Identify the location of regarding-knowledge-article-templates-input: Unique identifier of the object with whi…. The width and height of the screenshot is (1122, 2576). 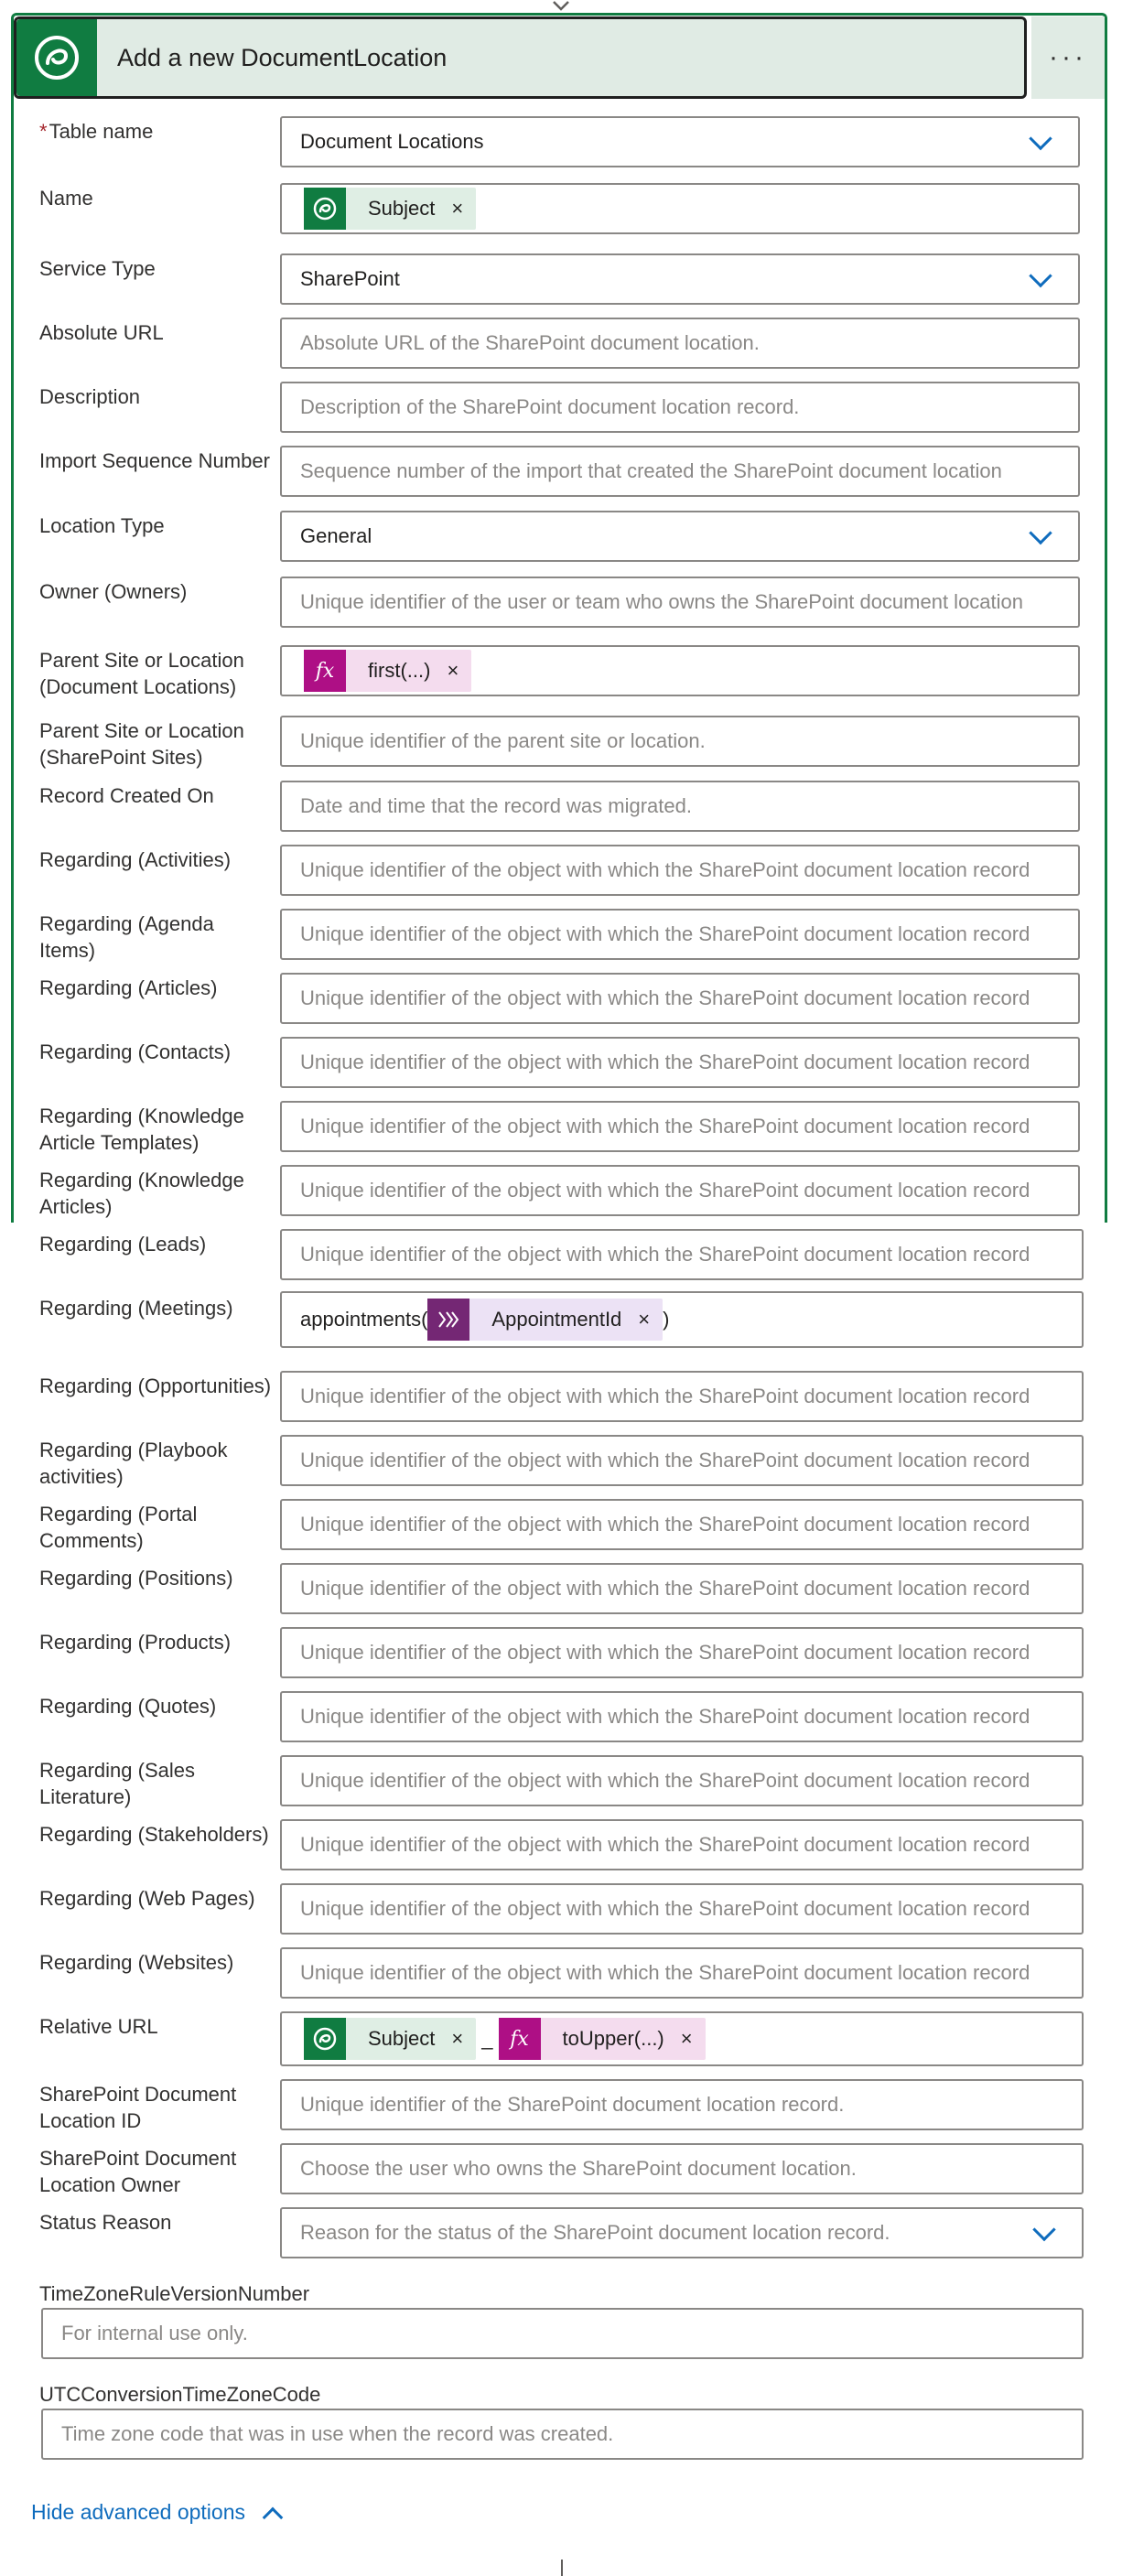
(680, 1126).